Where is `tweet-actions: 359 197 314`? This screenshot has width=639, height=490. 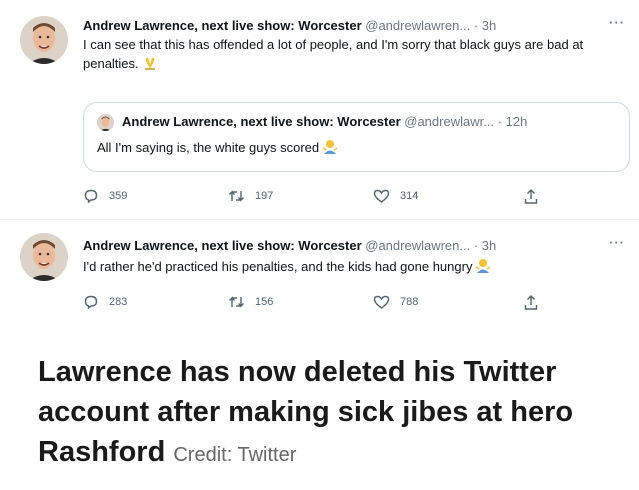
tweet-actions: 359 197 314 is located at coordinates (323, 197).